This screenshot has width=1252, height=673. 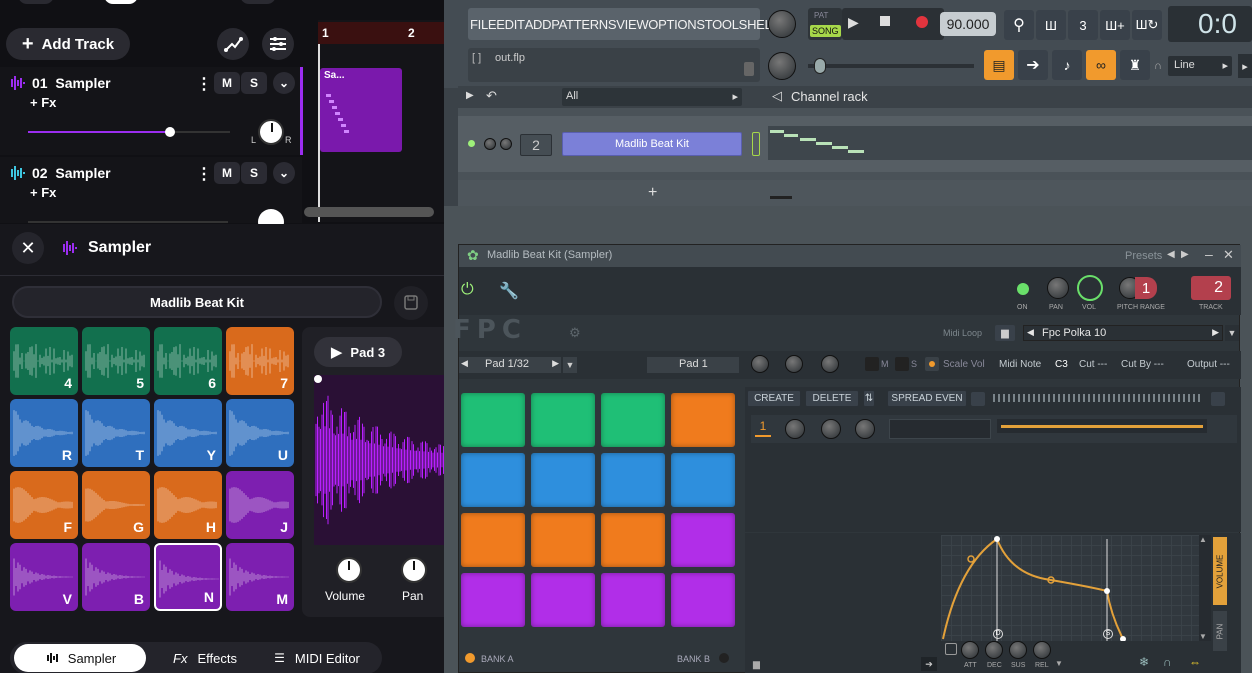 What do you see at coordinates (782, 66) in the screenshot?
I see `master-pitch-knob` at bounding box center [782, 66].